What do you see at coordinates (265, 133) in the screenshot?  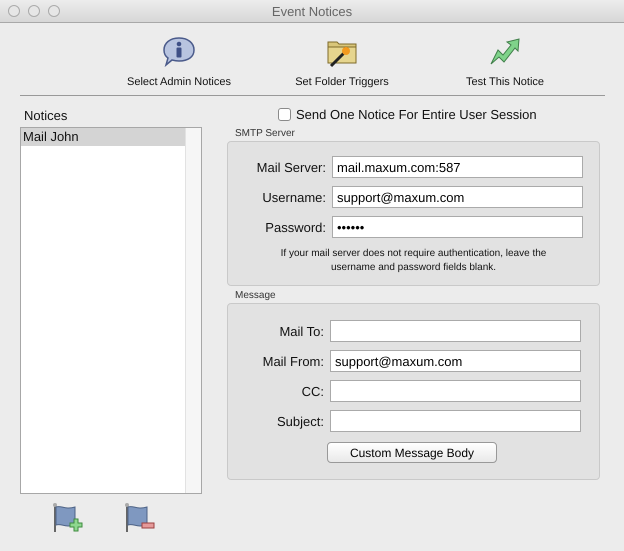 I see `group-title: SMTP Server` at bounding box center [265, 133].